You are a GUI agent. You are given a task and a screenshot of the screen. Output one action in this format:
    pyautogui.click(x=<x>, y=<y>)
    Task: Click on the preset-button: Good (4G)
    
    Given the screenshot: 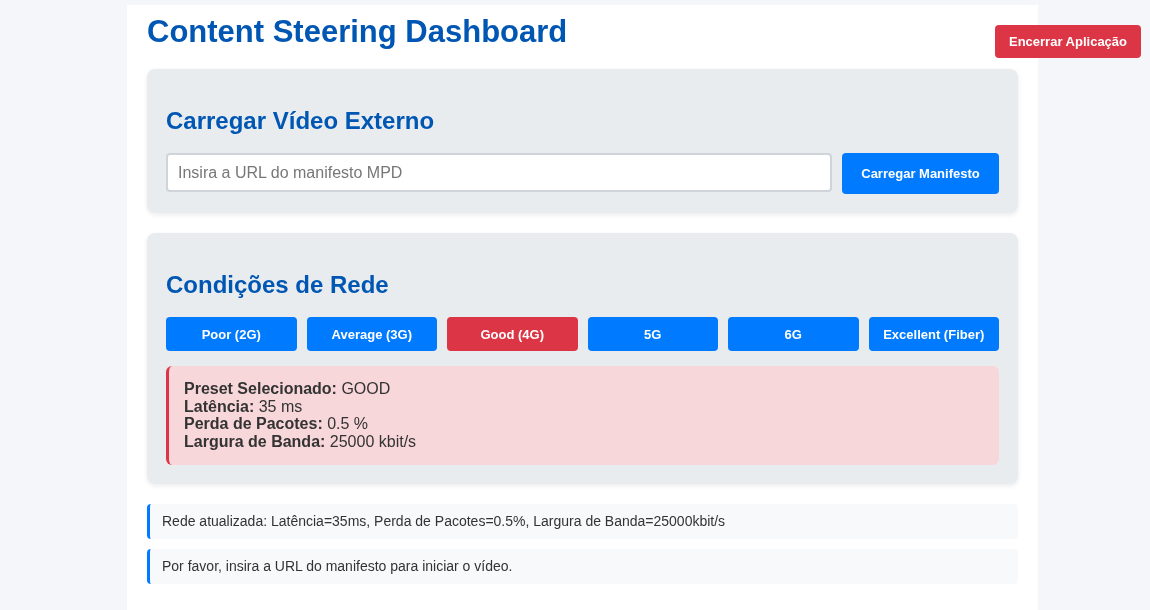 What is the action you would take?
    pyautogui.click(x=512, y=334)
    